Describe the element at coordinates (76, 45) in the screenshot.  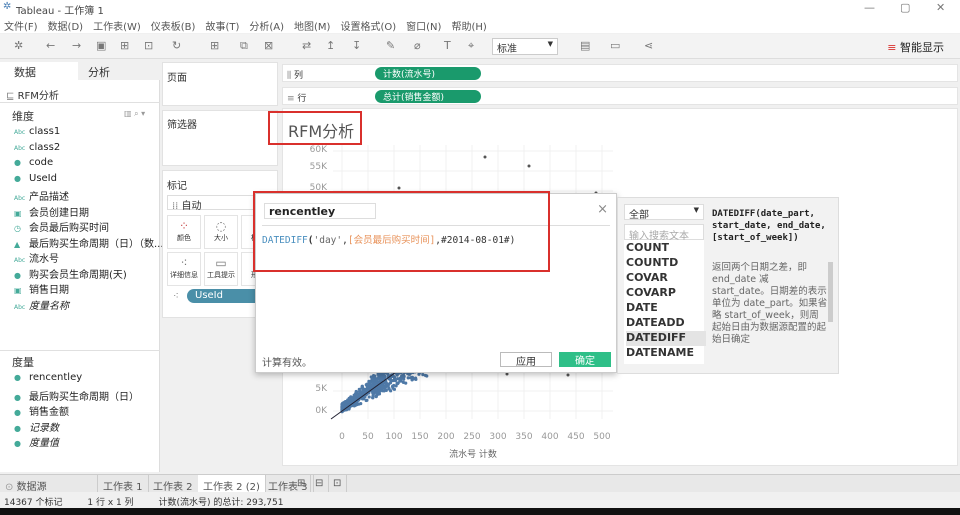
I see `redo-icon: →` at that location.